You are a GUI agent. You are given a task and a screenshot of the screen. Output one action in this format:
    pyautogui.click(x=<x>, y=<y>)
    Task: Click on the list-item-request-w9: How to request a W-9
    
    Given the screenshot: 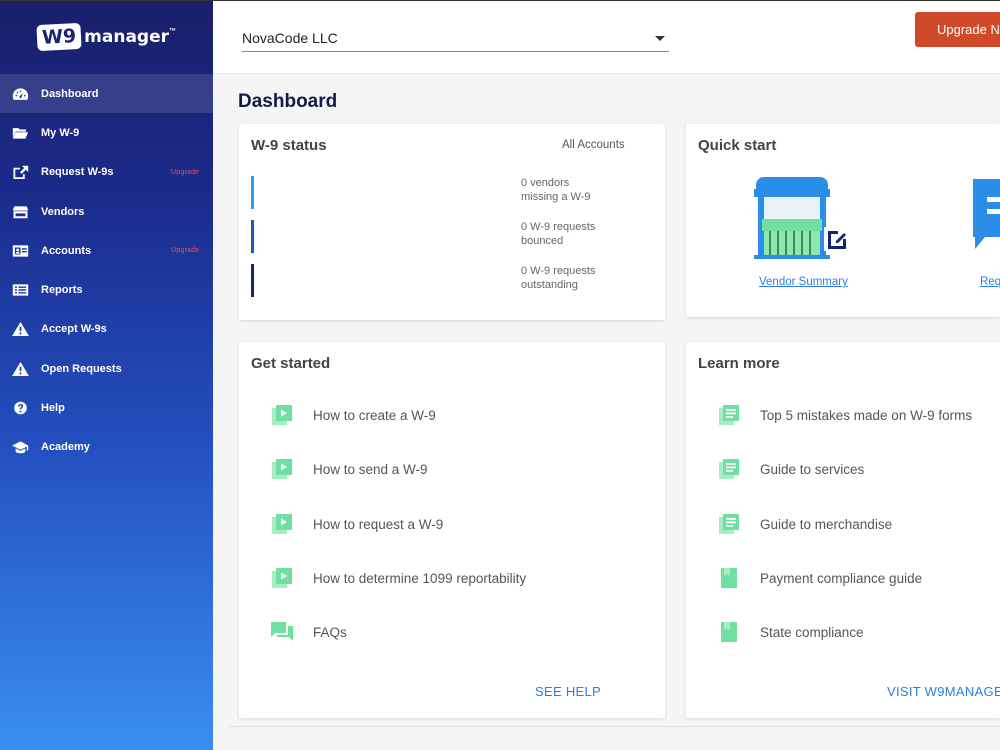 What is the action you would take?
    pyautogui.click(x=357, y=524)
    